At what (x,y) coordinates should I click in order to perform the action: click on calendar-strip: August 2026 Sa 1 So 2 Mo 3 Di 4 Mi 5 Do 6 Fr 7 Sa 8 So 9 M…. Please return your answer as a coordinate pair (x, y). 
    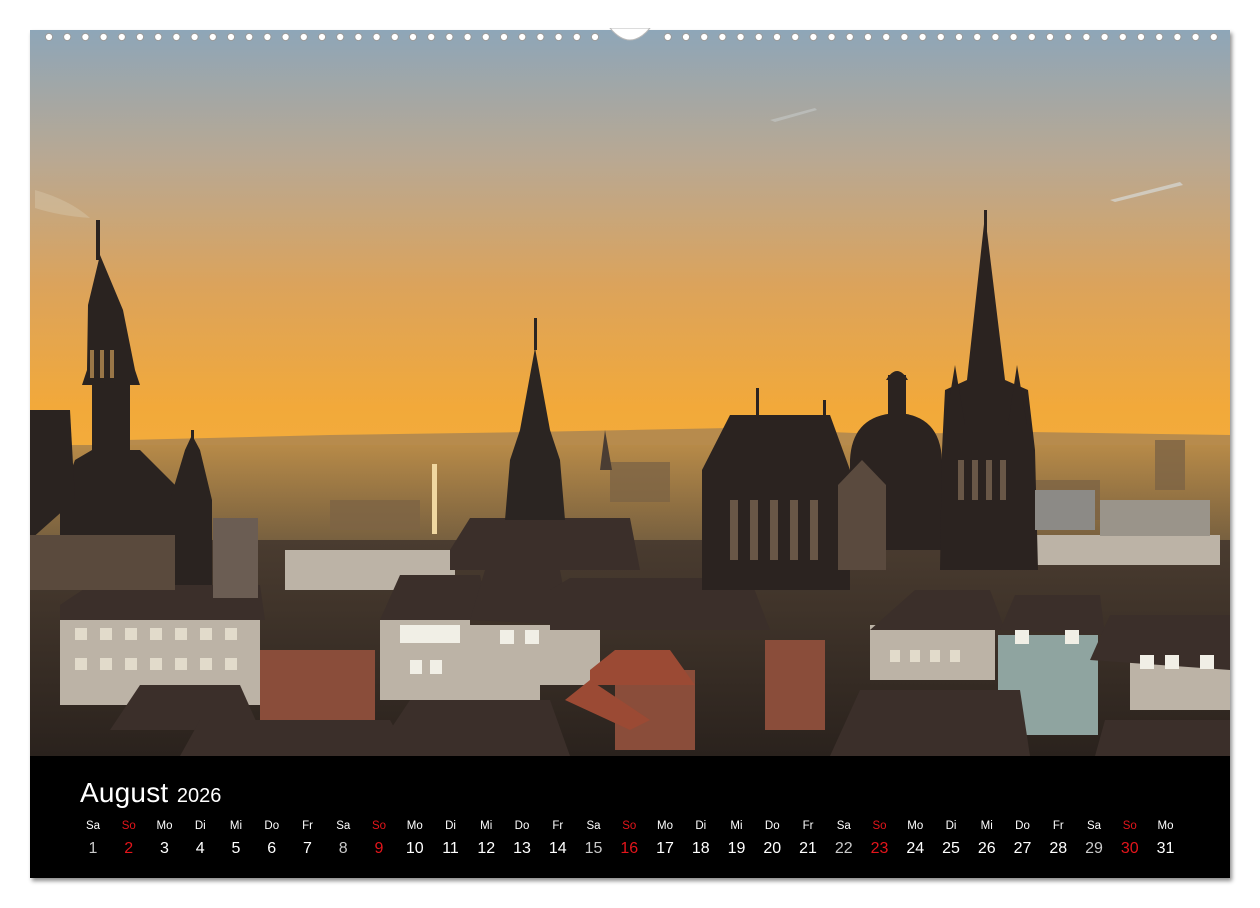
    Looking at the image, I should click on (630, 817).